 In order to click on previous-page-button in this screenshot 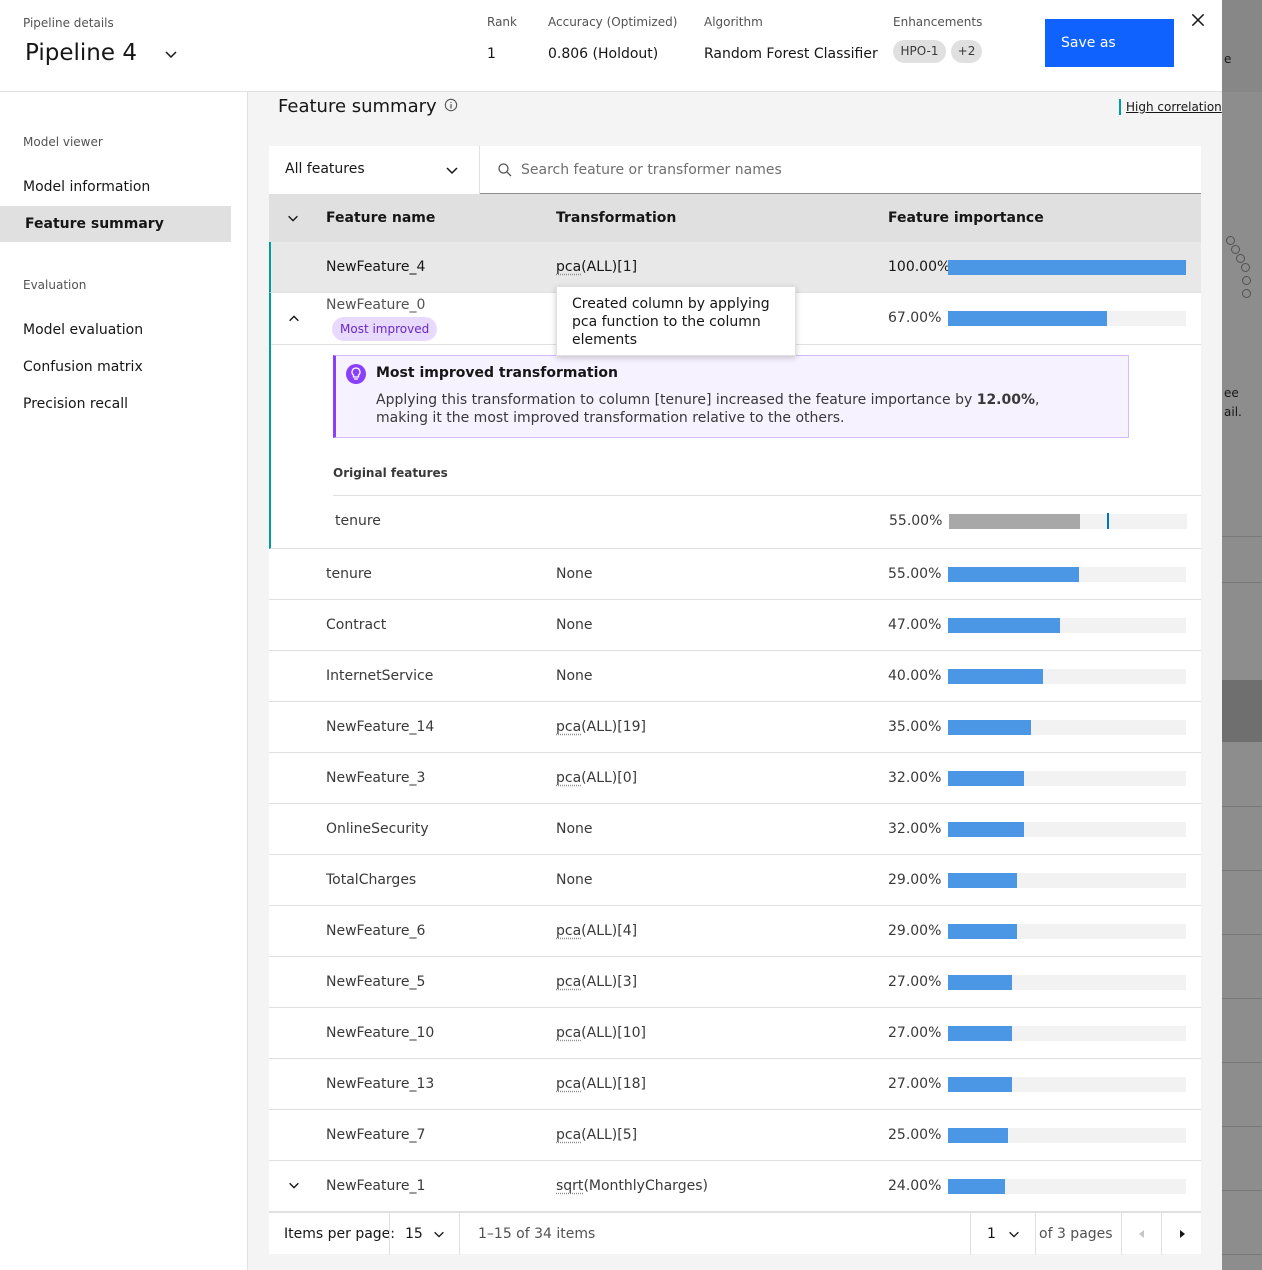, I will do `click(1141, 1234)`.